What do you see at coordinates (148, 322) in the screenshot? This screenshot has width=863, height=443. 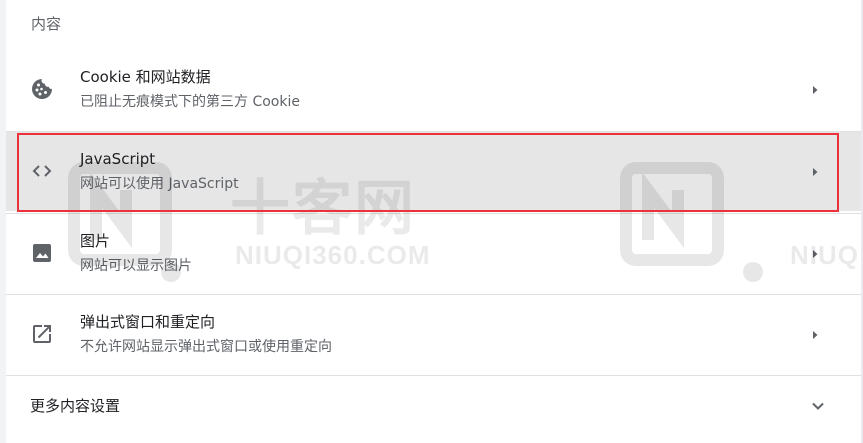 I see `row-title: 弹出式窗口和重定向` at bounding box center [148, 322].